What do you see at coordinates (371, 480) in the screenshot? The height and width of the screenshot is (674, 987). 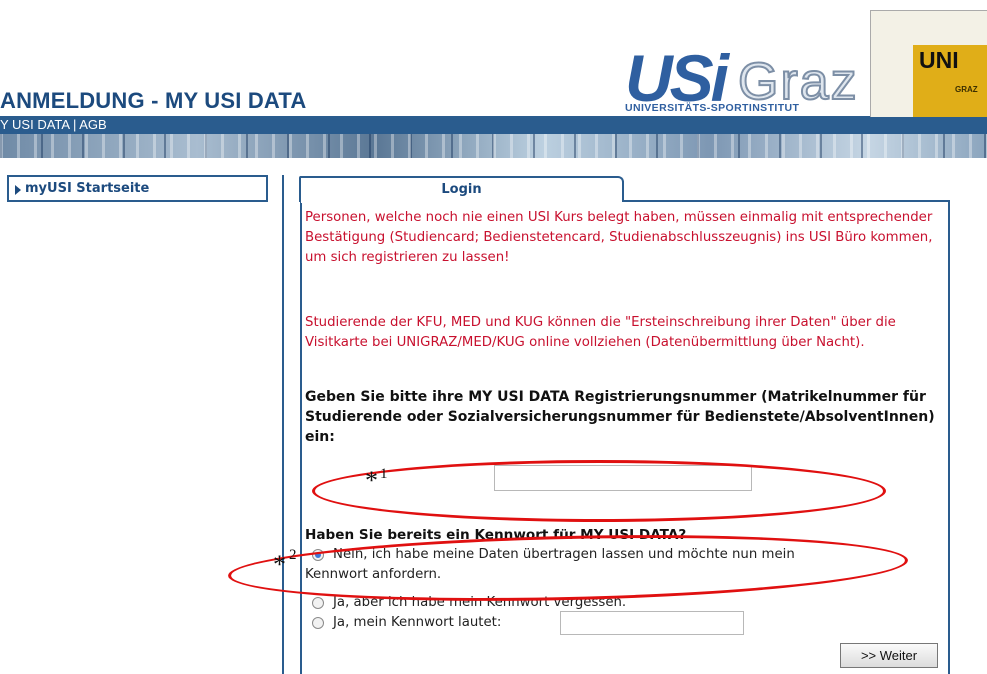 I see `annotation-asterisk-1: *` at bounding box center [371, 480].